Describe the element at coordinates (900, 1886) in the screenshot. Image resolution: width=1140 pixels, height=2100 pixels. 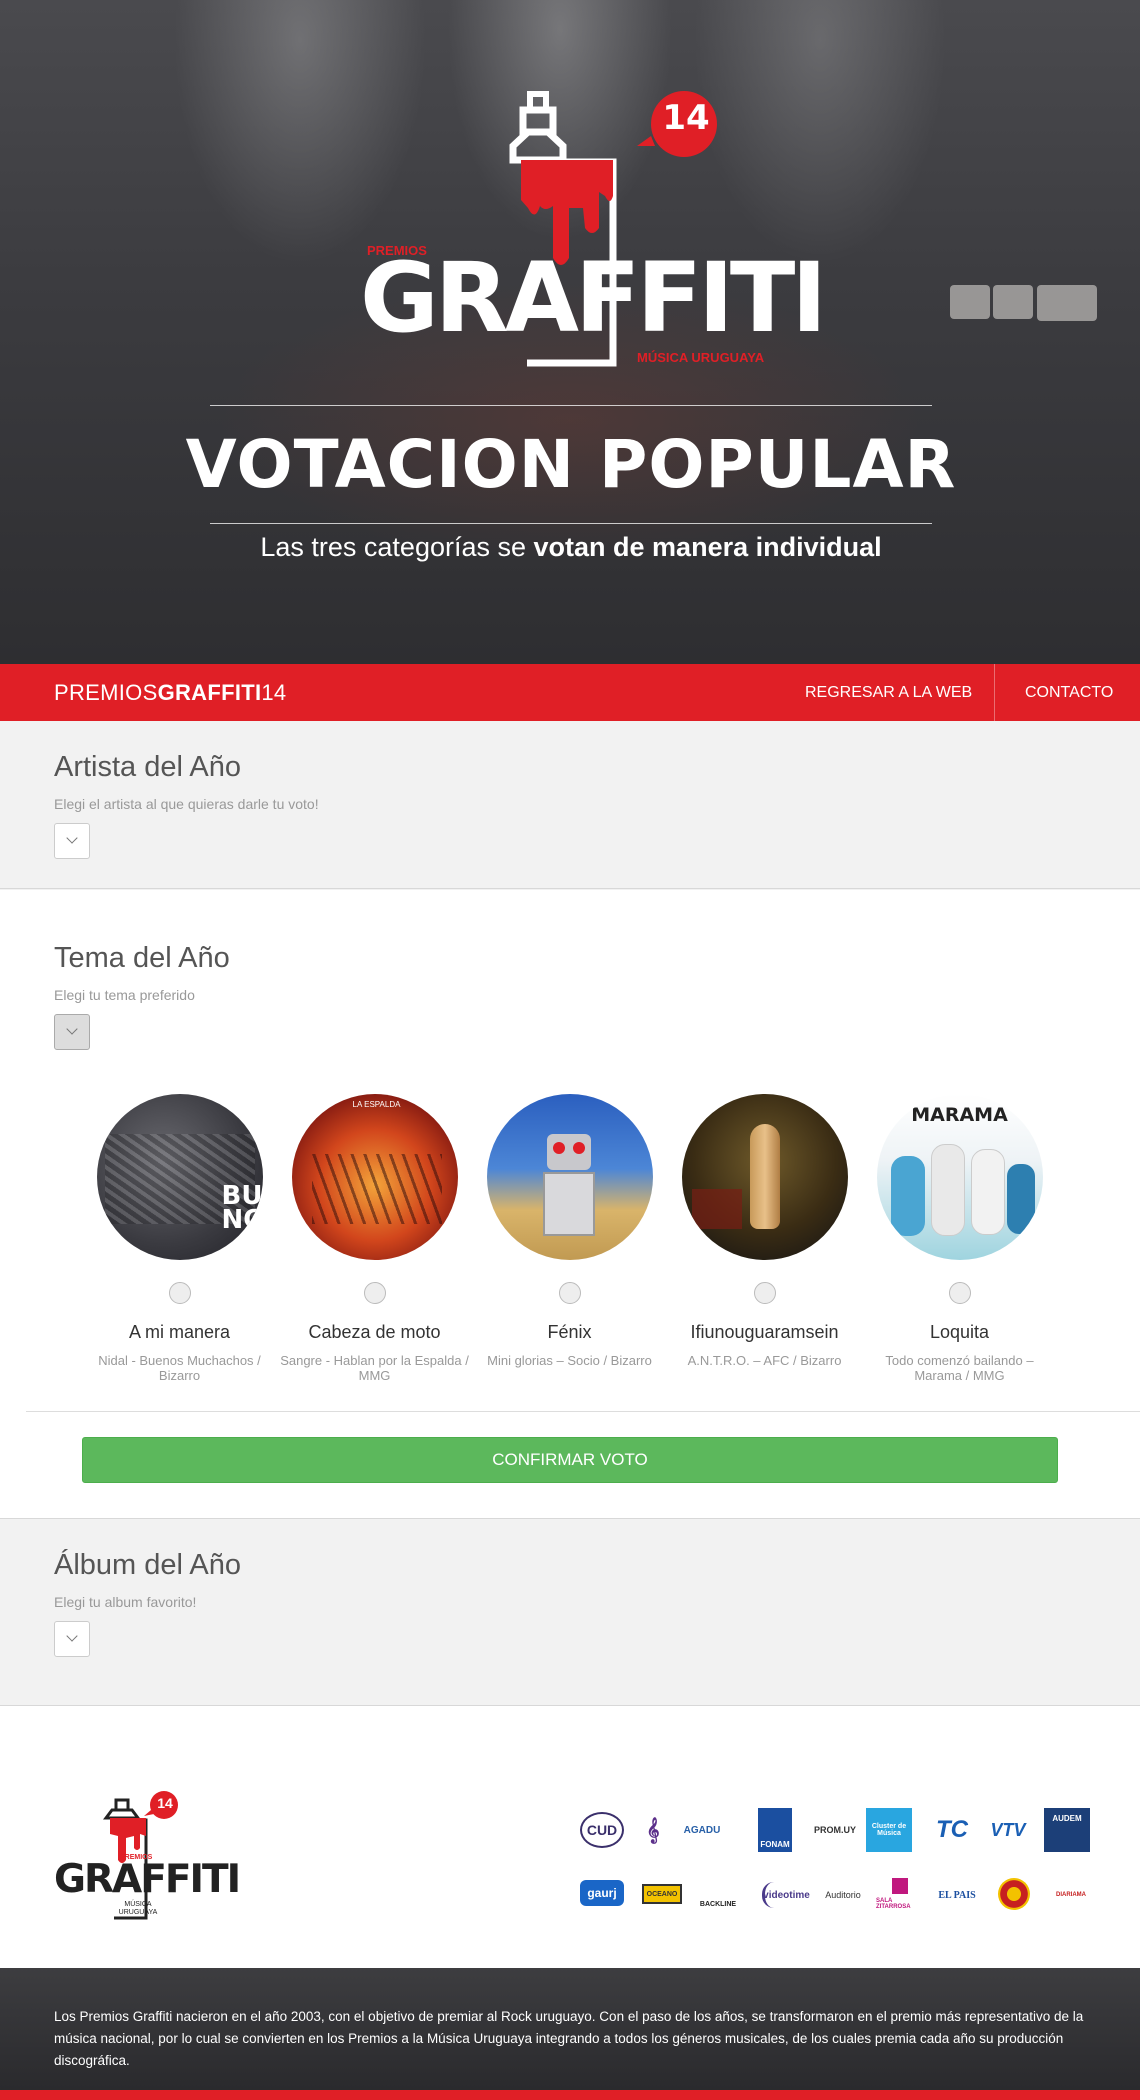
I see `sponsor-mark-icon` at that location.